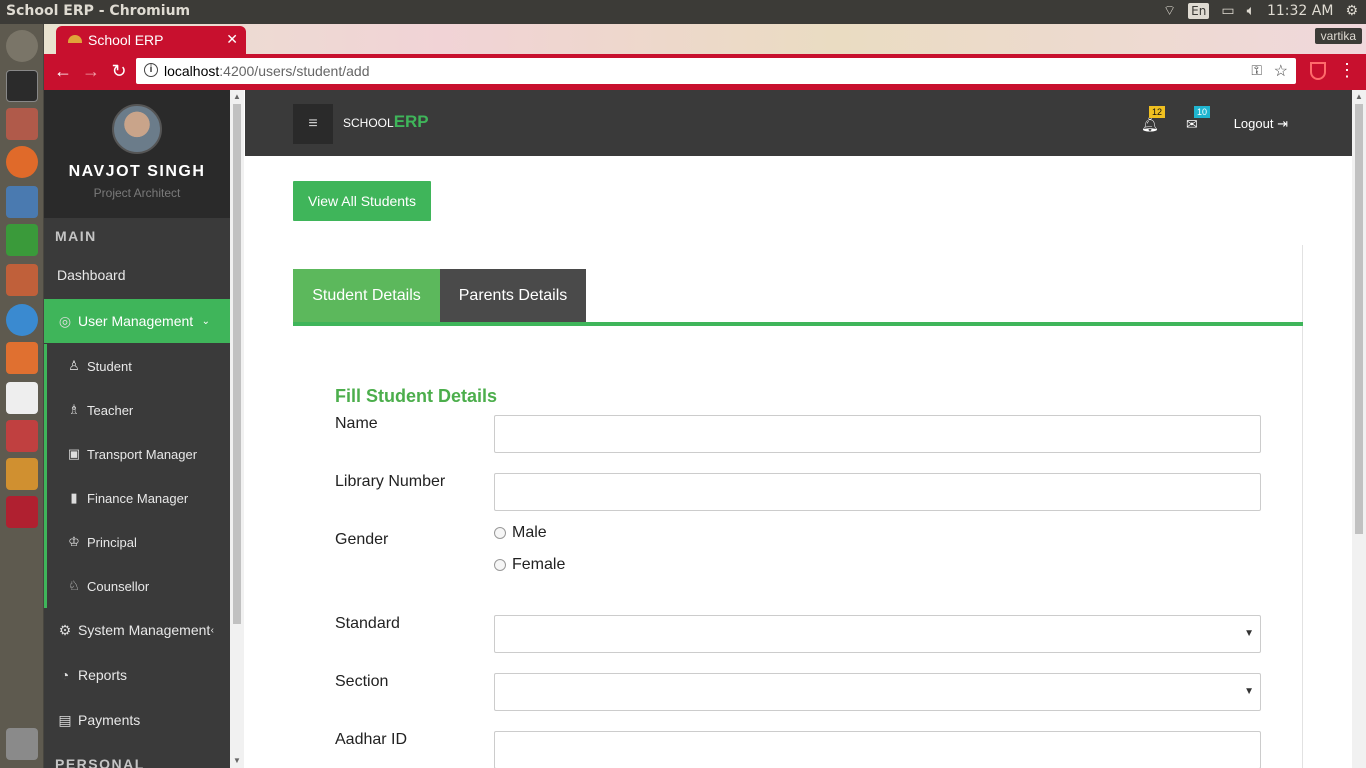 This screenshot has width=1366, height=768. What do you see at coordinates (1338, 36) in the screenshot?
I see `user-profile-badge: vartika` at bounding box center [1338, 36].